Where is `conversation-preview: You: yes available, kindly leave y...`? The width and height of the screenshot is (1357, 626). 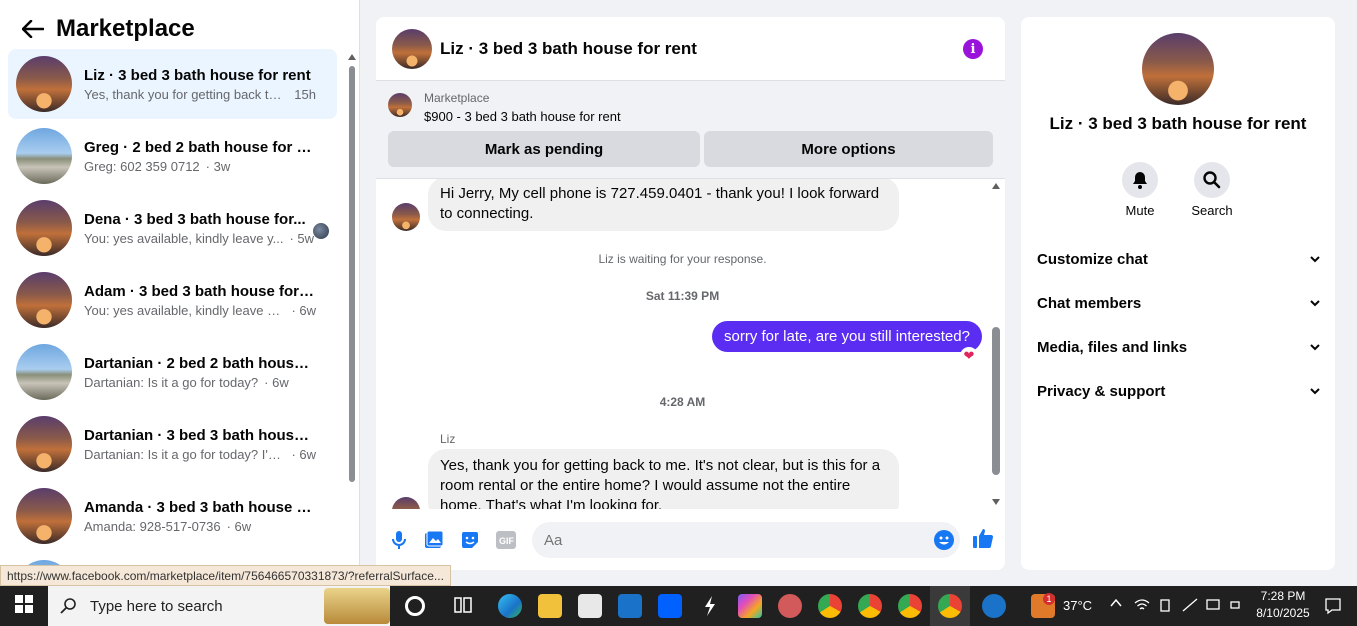
conversation-preview: You: yes available, kindly leave y... is located at coordinates (184, 238).